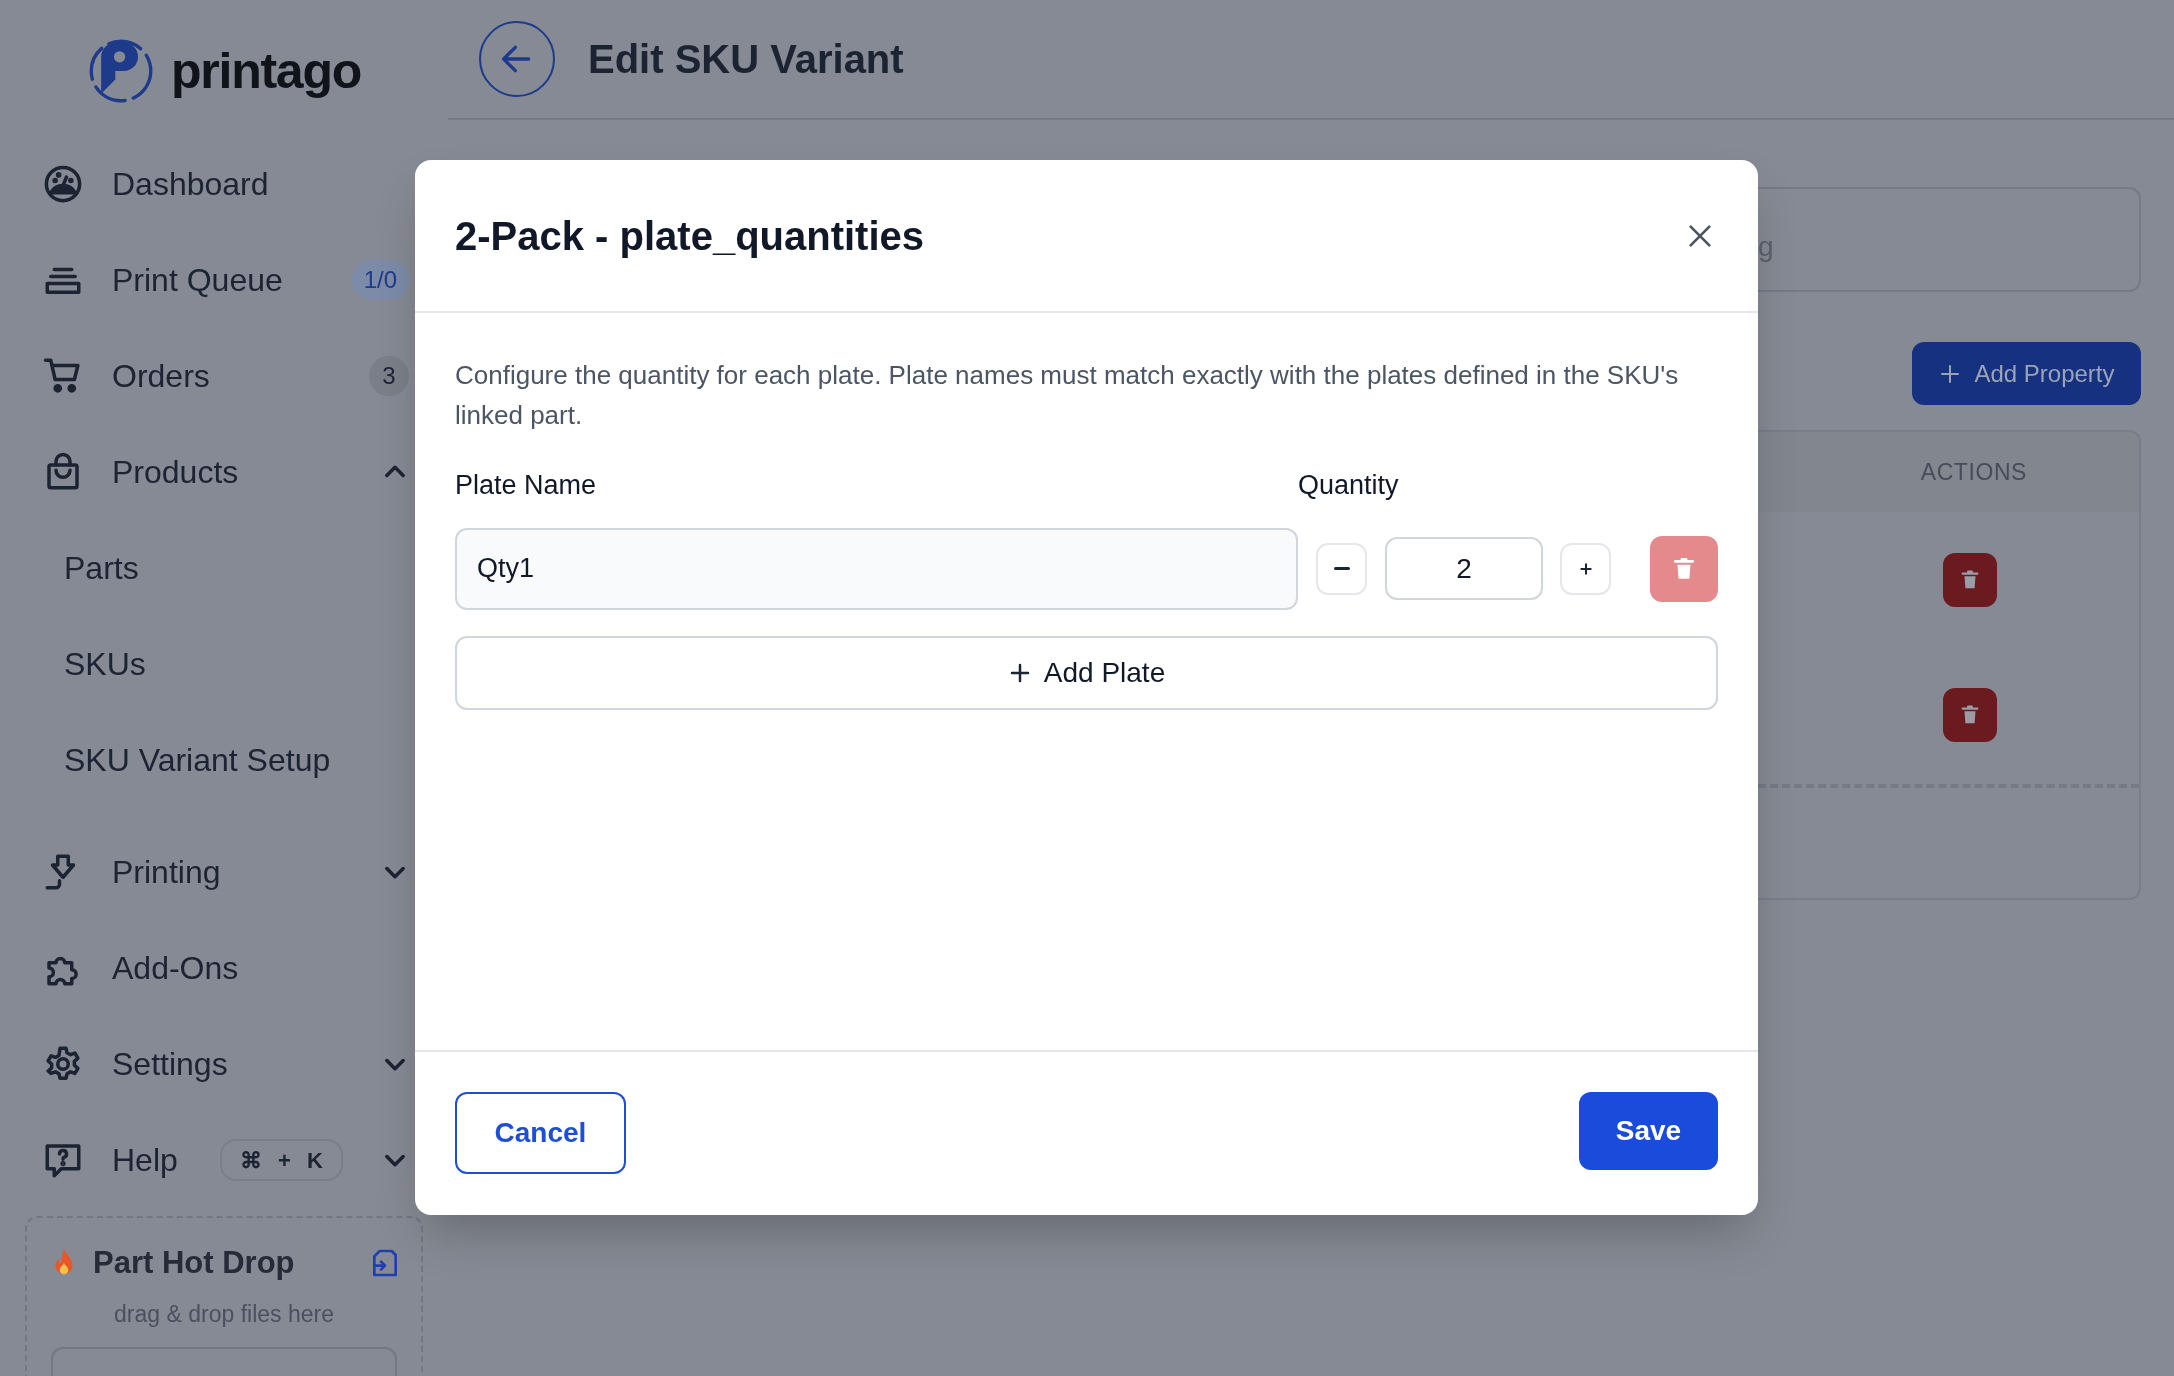 This screenshot has width=2174, height=1376. What do you see at coordinates (63, 184) in the screenshot?
I see `gauge-icon` at bounding box center [63, 184].